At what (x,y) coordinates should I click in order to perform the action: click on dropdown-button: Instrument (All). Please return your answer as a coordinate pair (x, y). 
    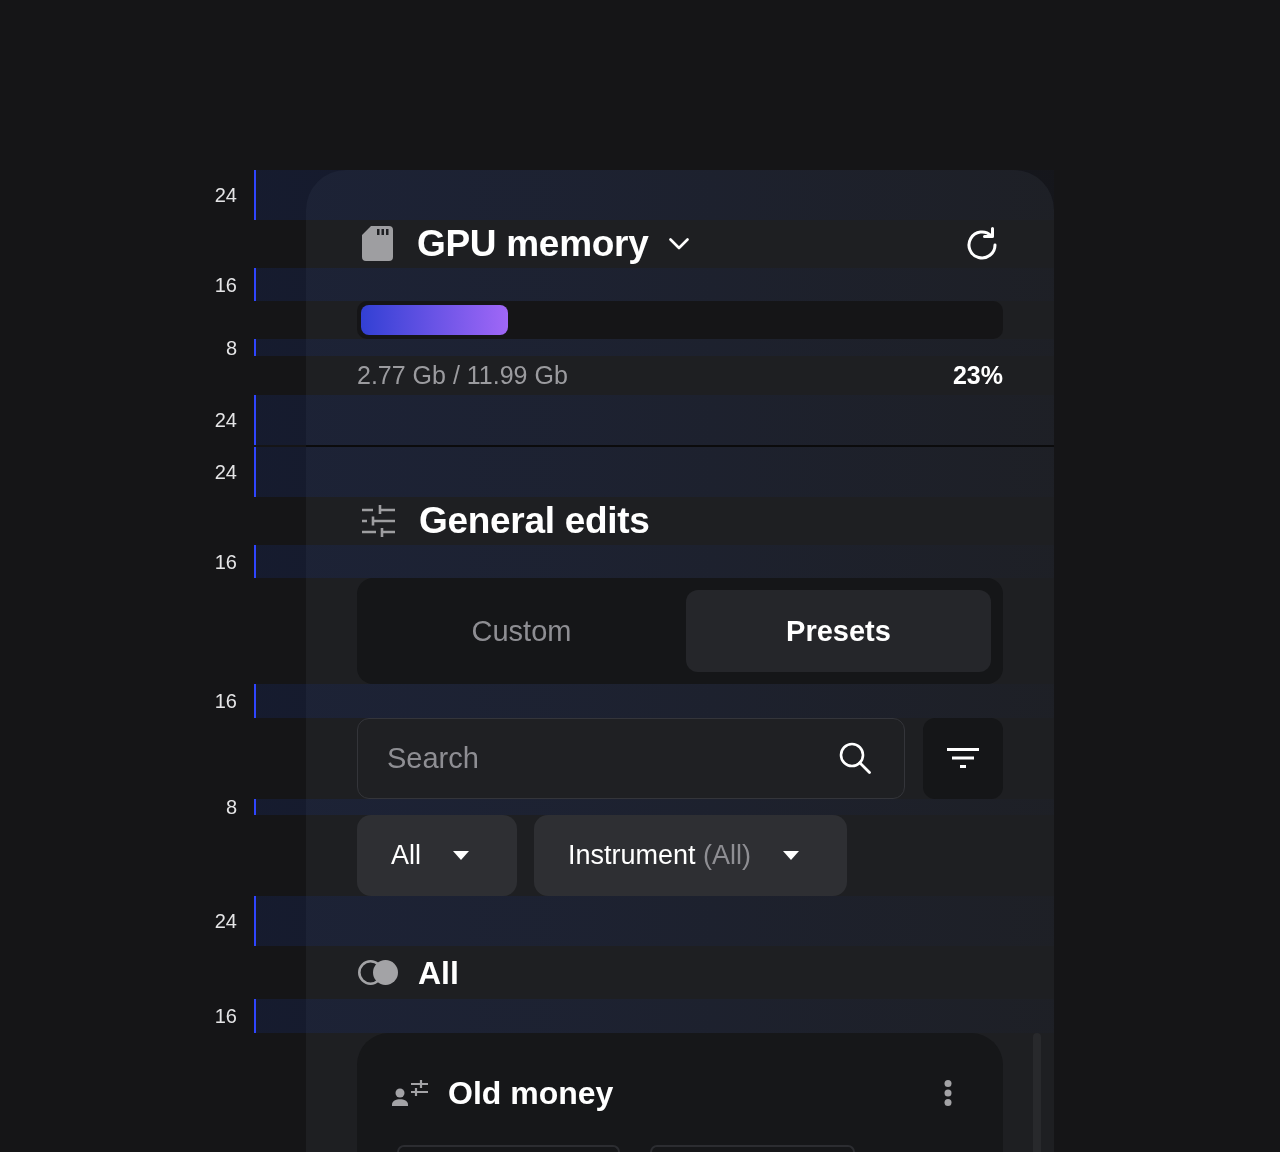
    Looking at the image, I should click on (691, 856).